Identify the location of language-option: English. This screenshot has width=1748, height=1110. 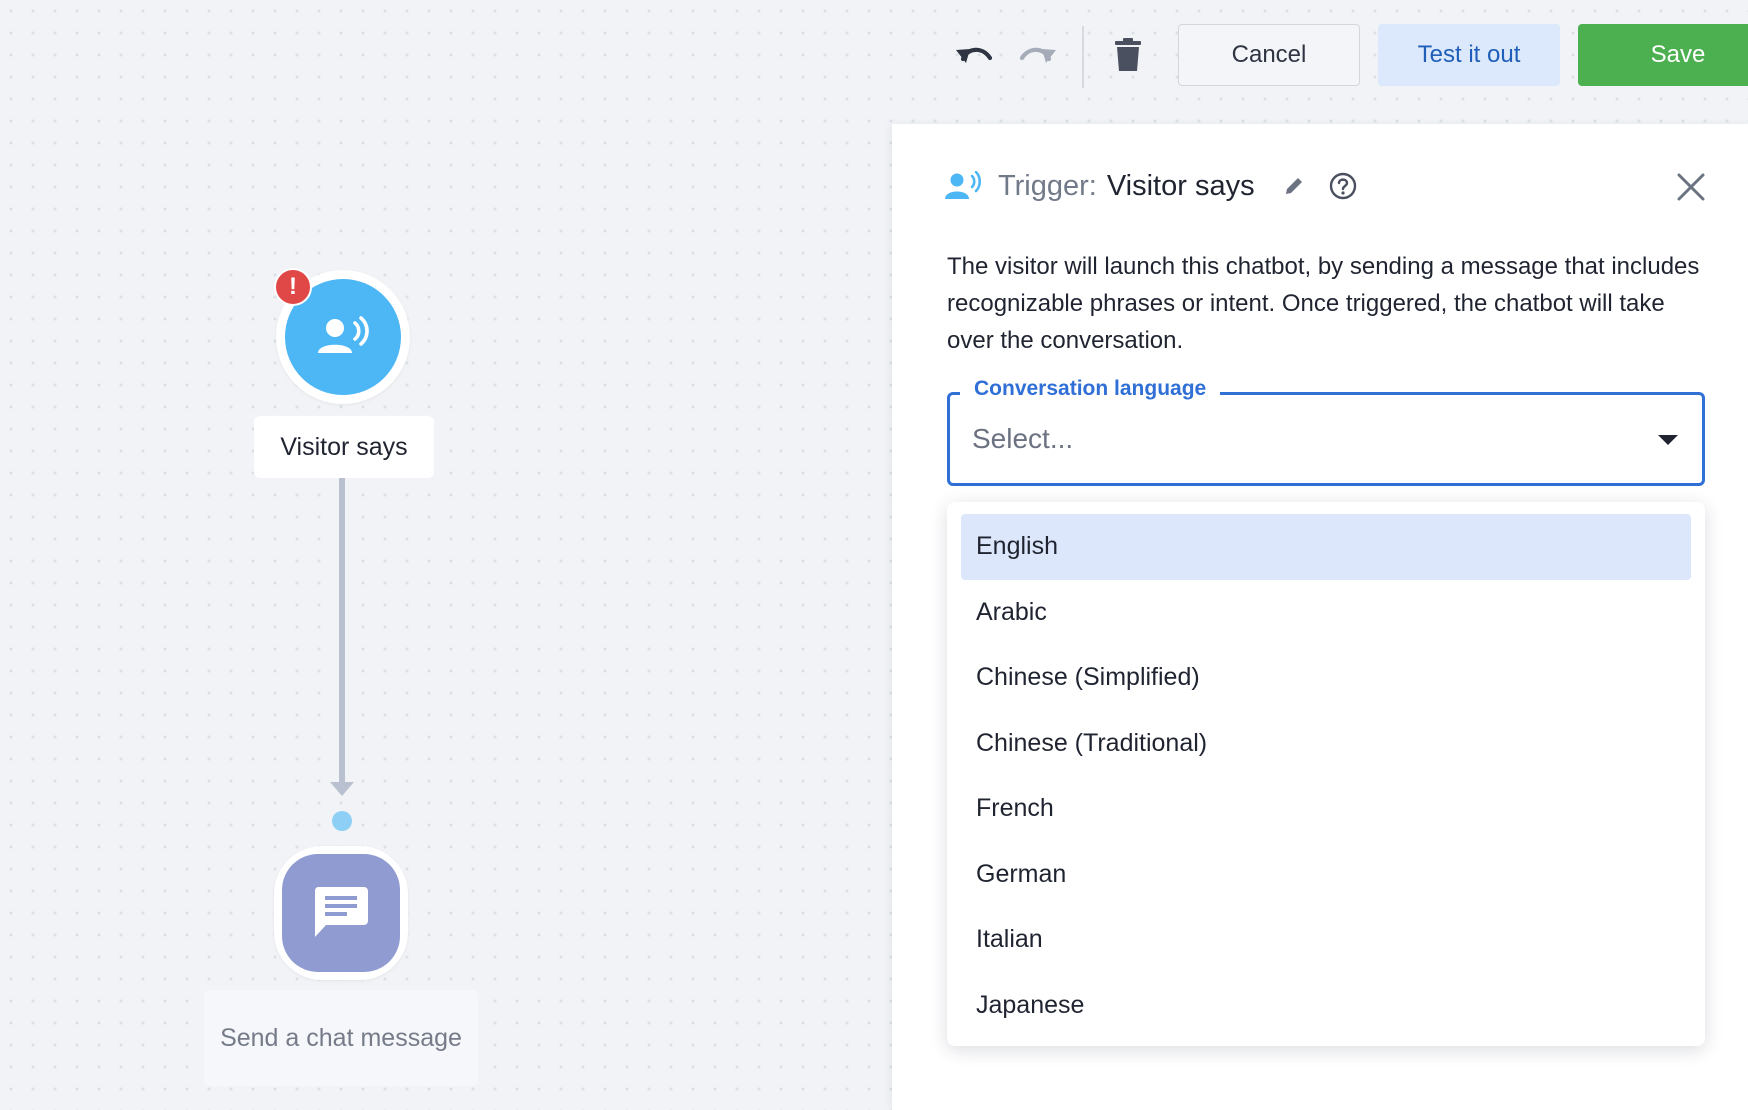
(1326, 547).